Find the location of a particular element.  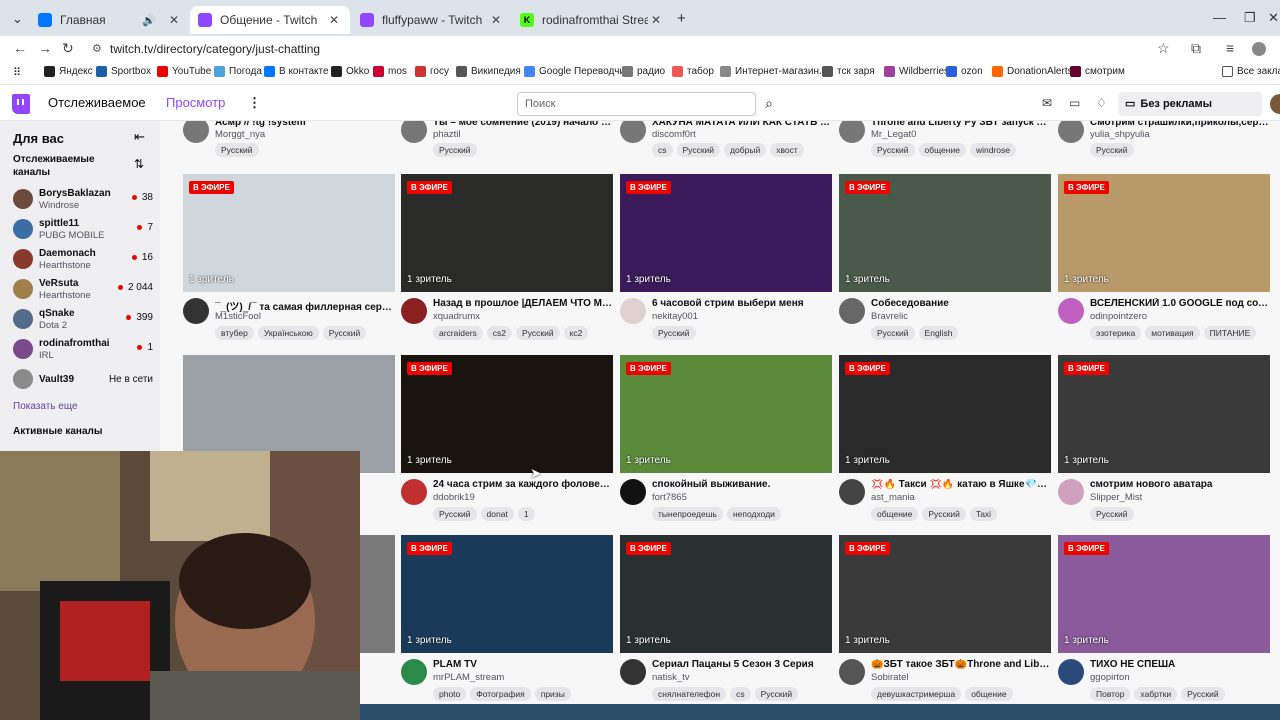

tag: photo is located at coordinates (450, 694).